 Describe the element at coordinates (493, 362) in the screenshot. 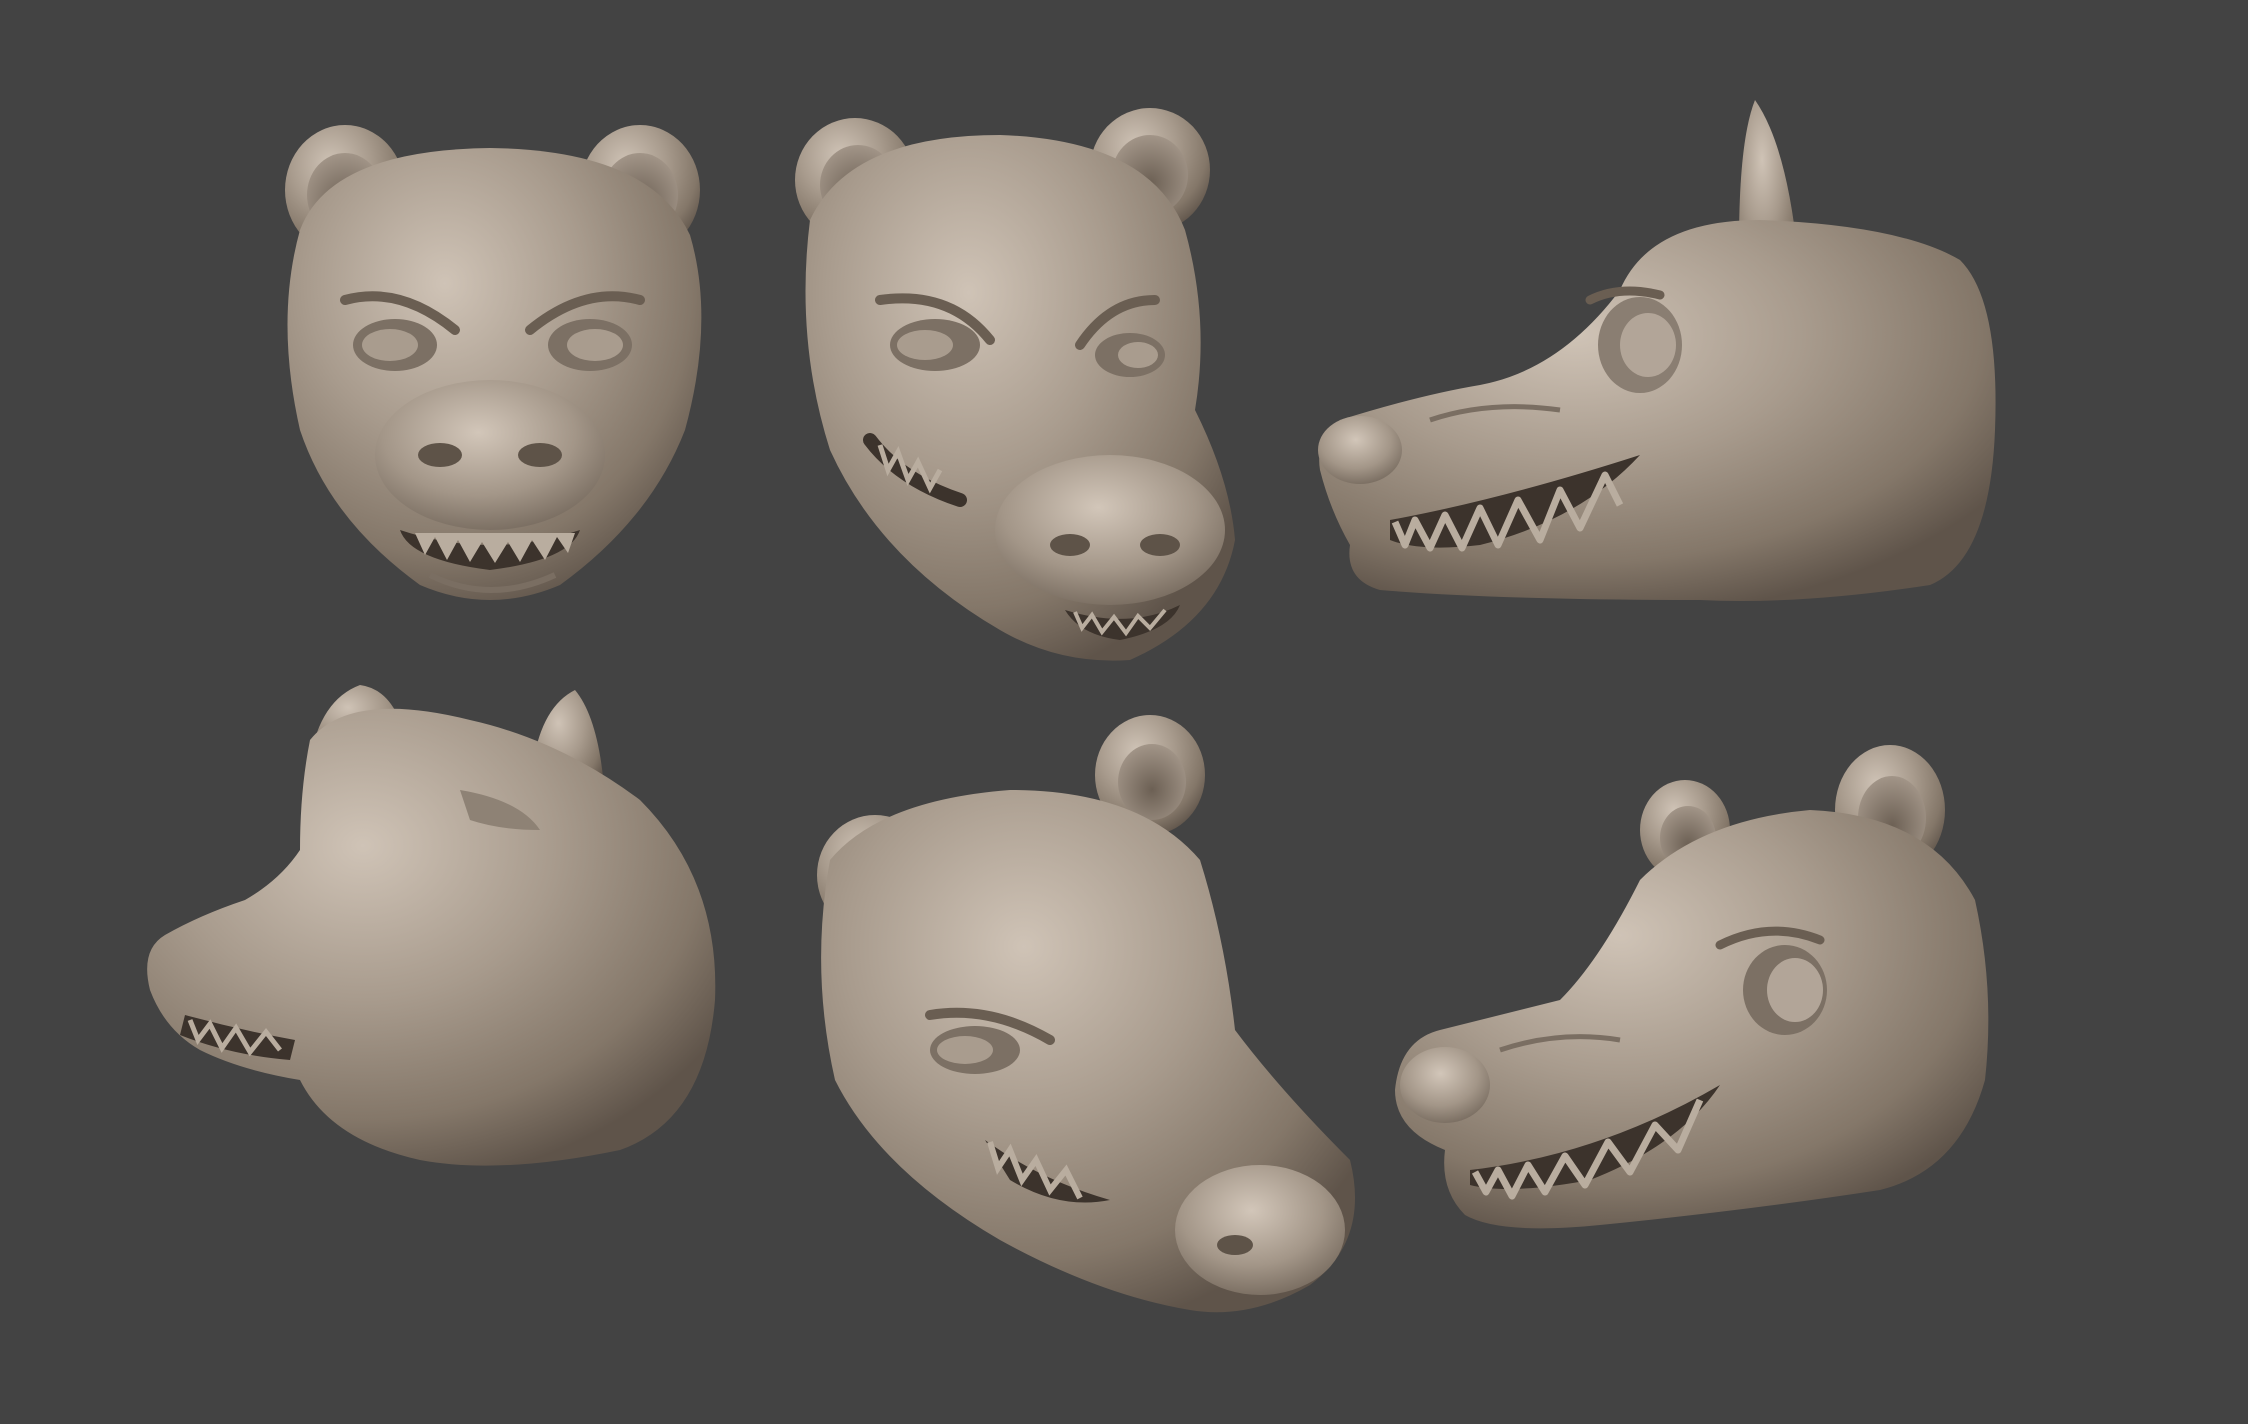

I see `head-front-view` at that location.